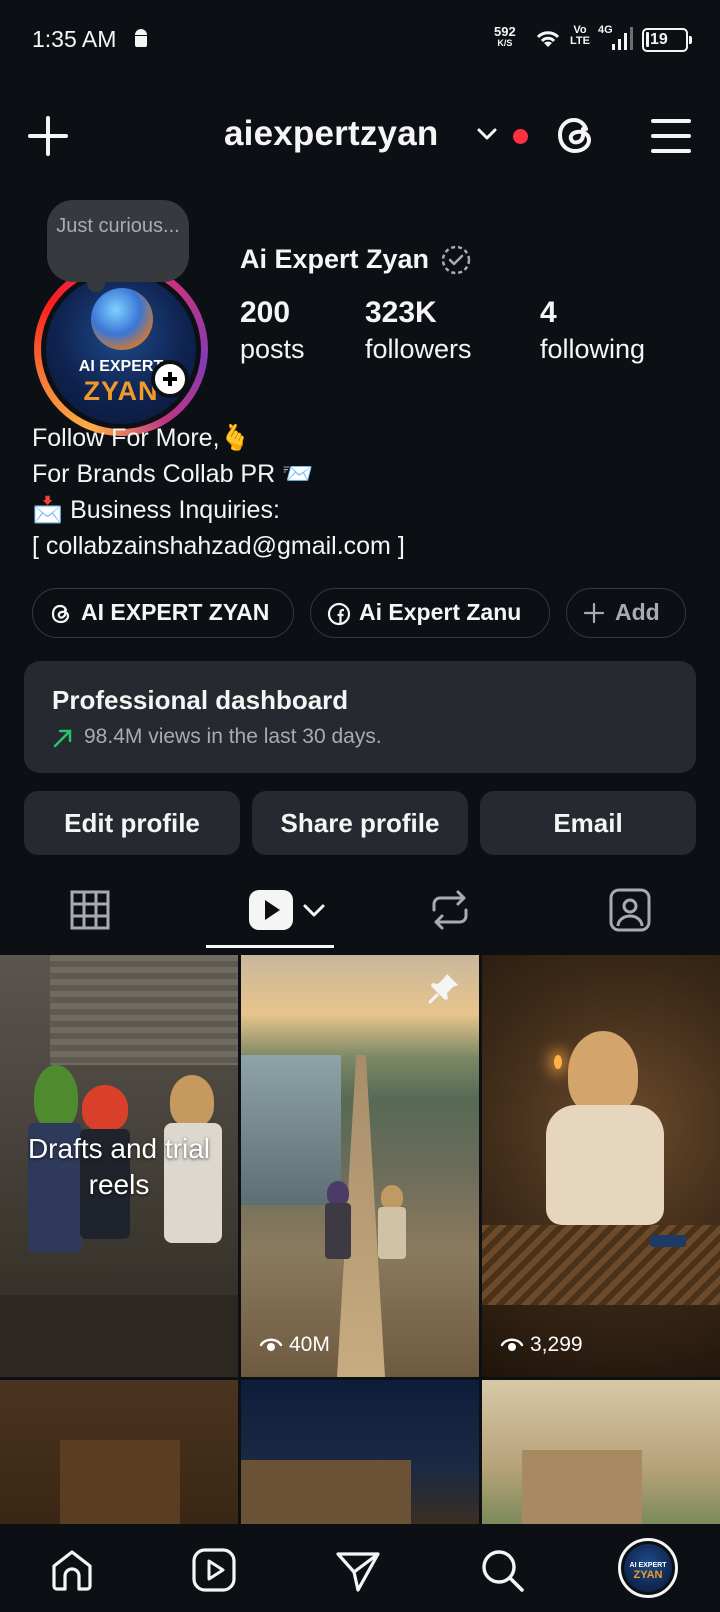 The width and height of the screenshot is (720, 1612). I want to click on figure-eggplant, so click(338, 1193).